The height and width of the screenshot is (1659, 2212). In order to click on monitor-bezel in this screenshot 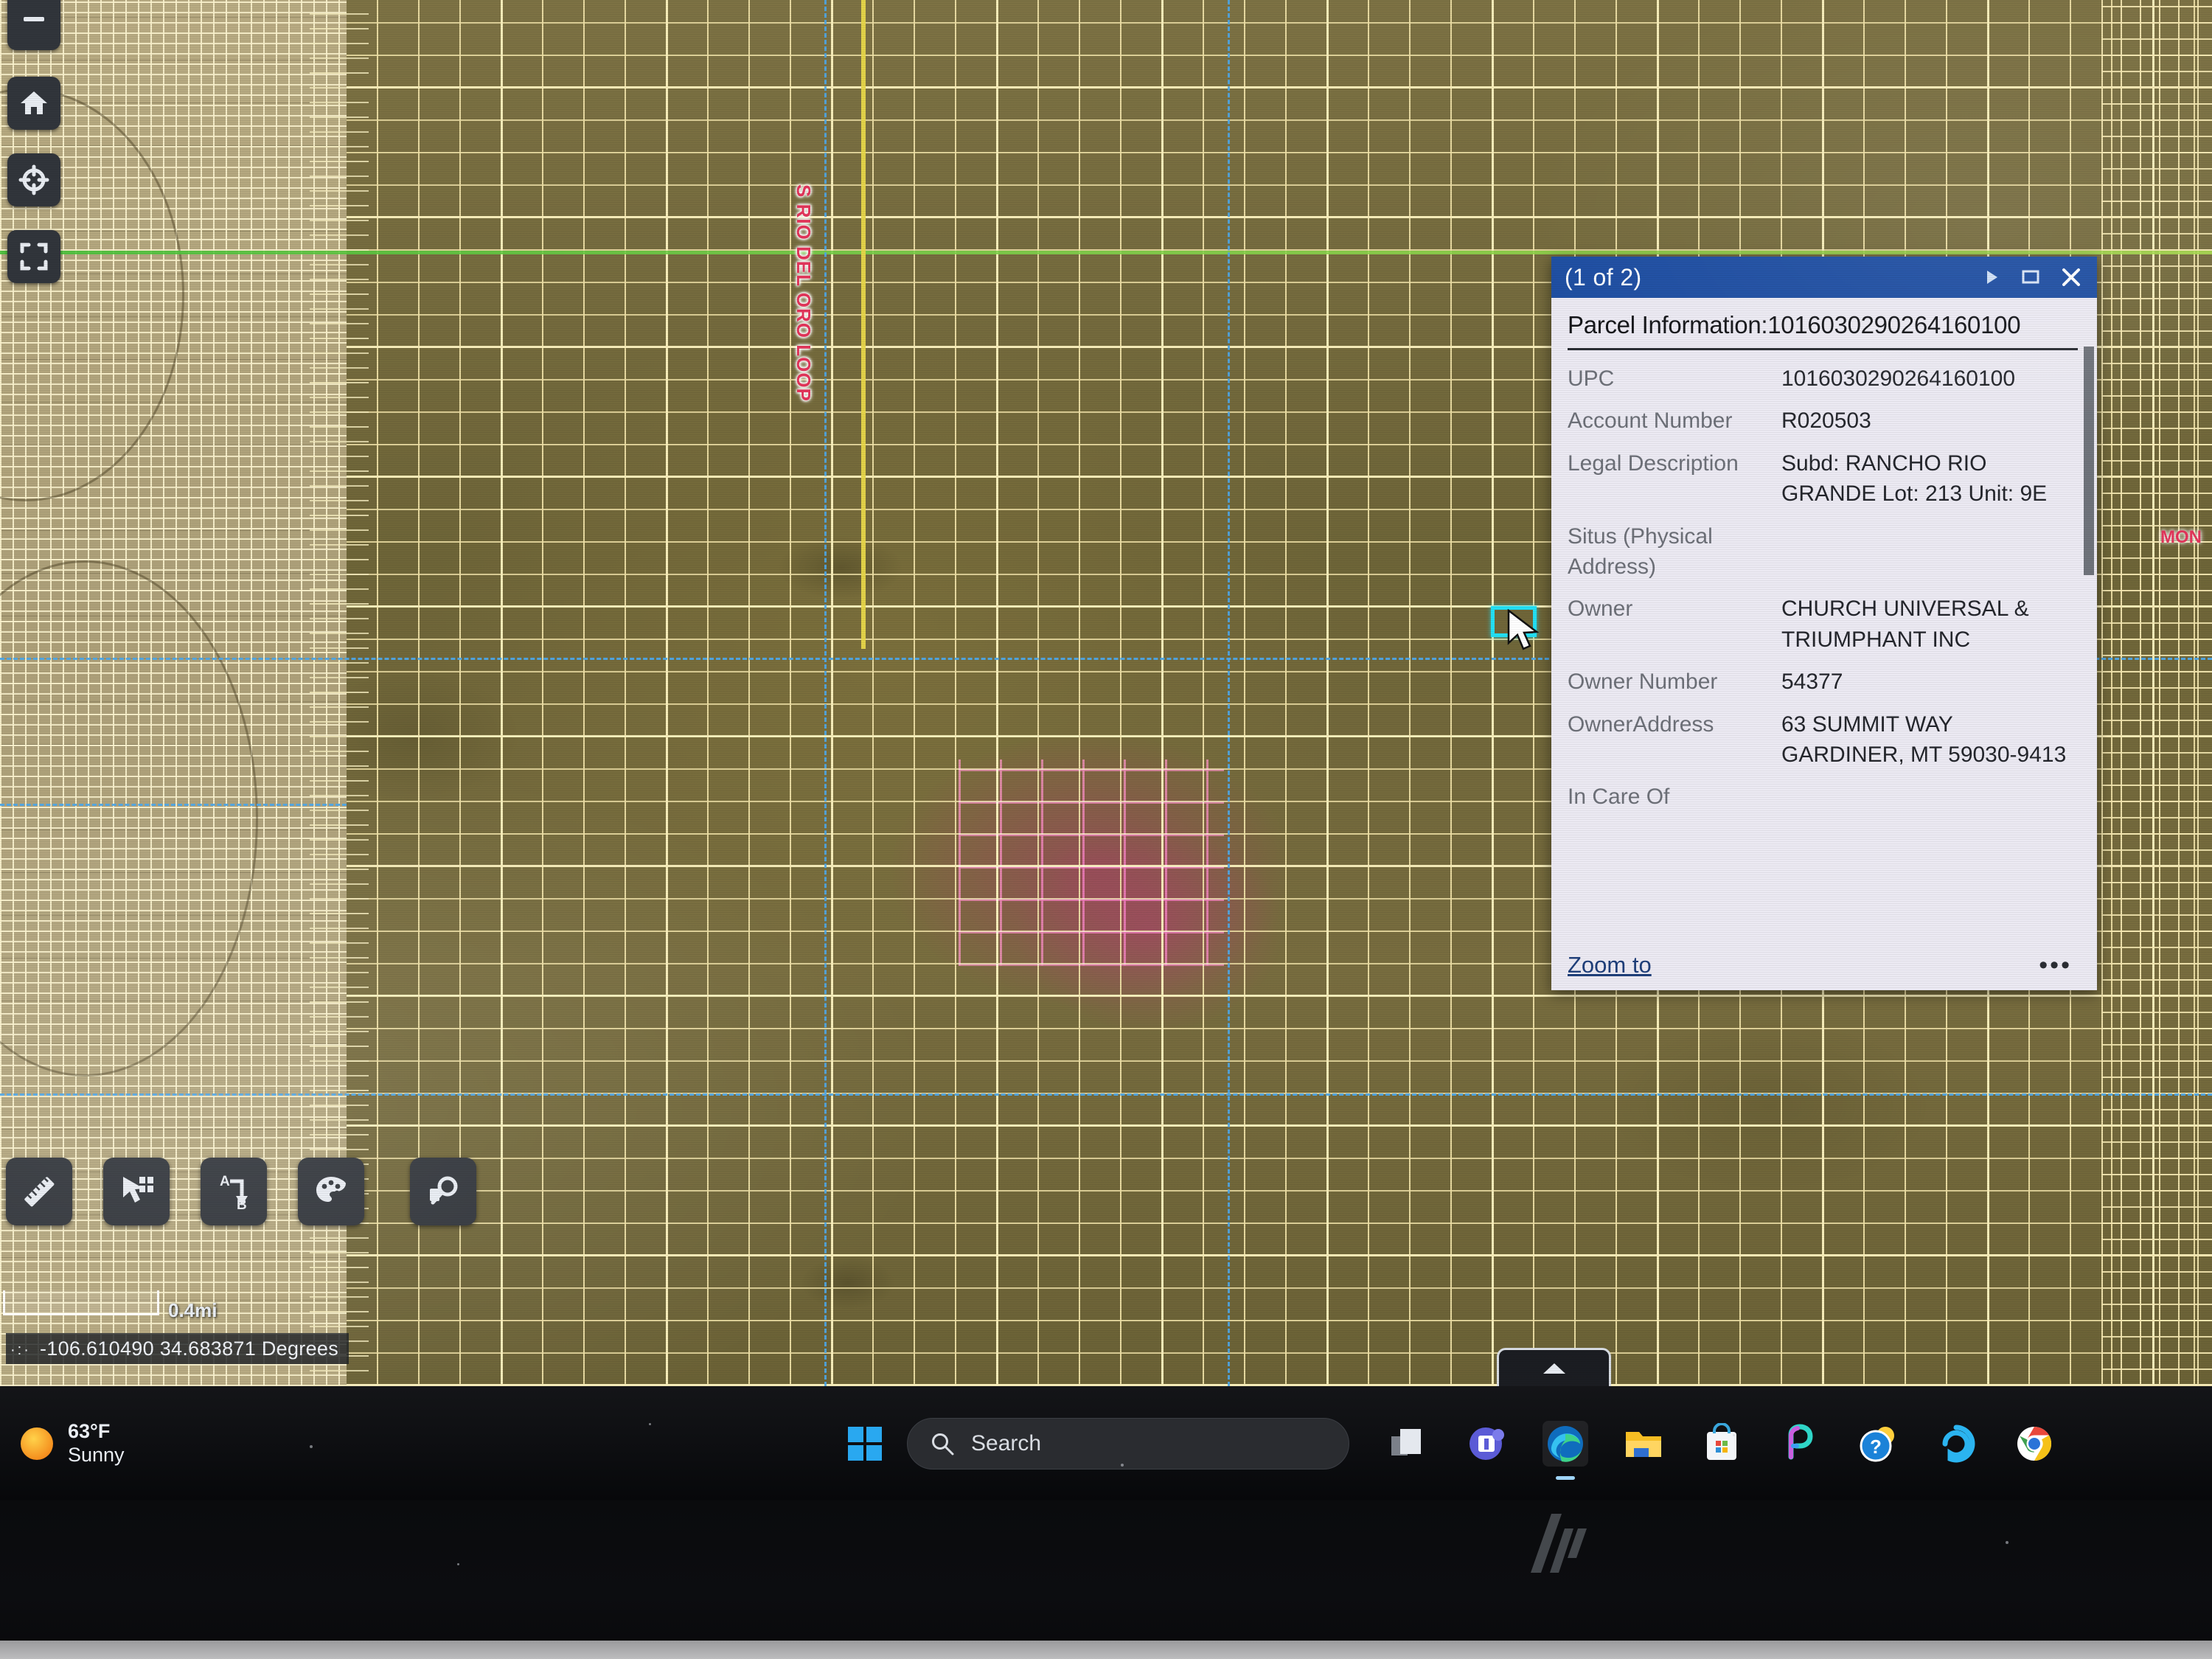, I will do `click(1106, 1579)`.